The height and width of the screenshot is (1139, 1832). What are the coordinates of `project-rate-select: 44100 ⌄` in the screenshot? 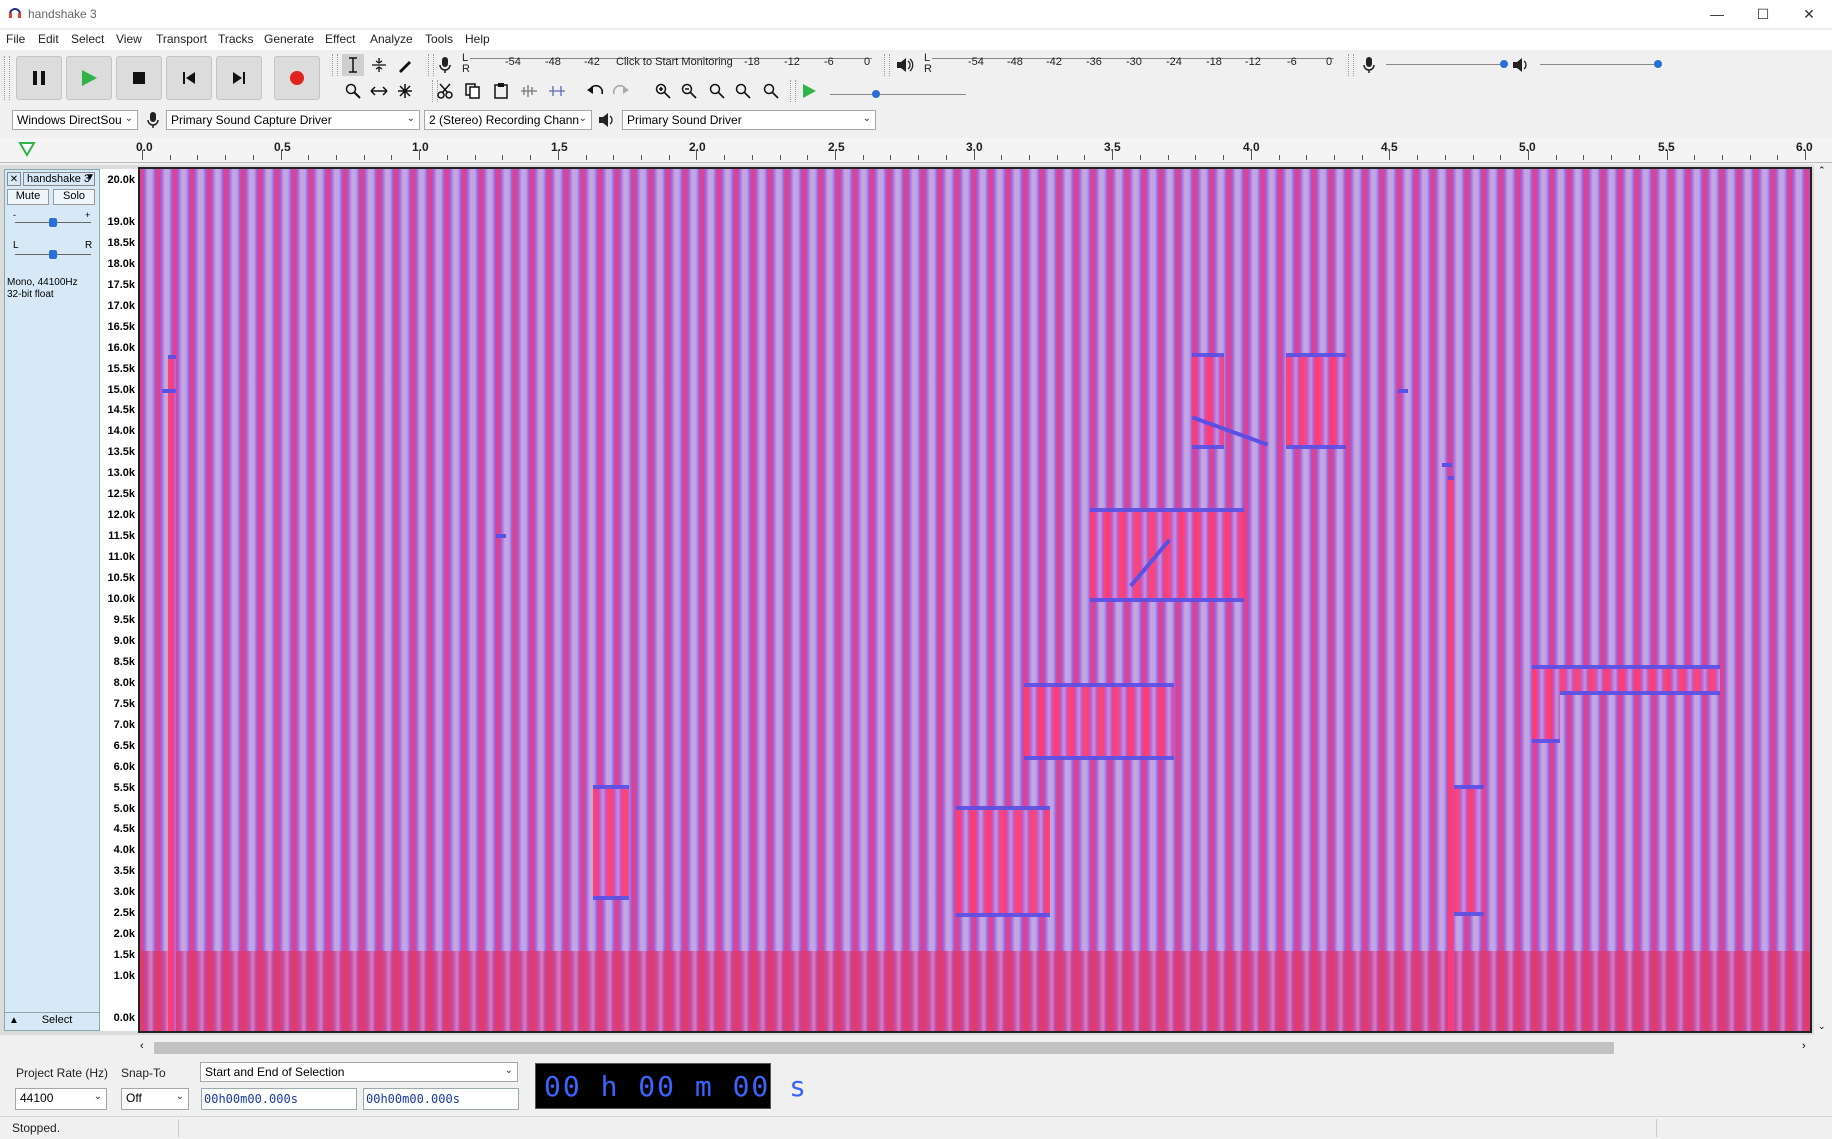 It's located at (61, 1099).